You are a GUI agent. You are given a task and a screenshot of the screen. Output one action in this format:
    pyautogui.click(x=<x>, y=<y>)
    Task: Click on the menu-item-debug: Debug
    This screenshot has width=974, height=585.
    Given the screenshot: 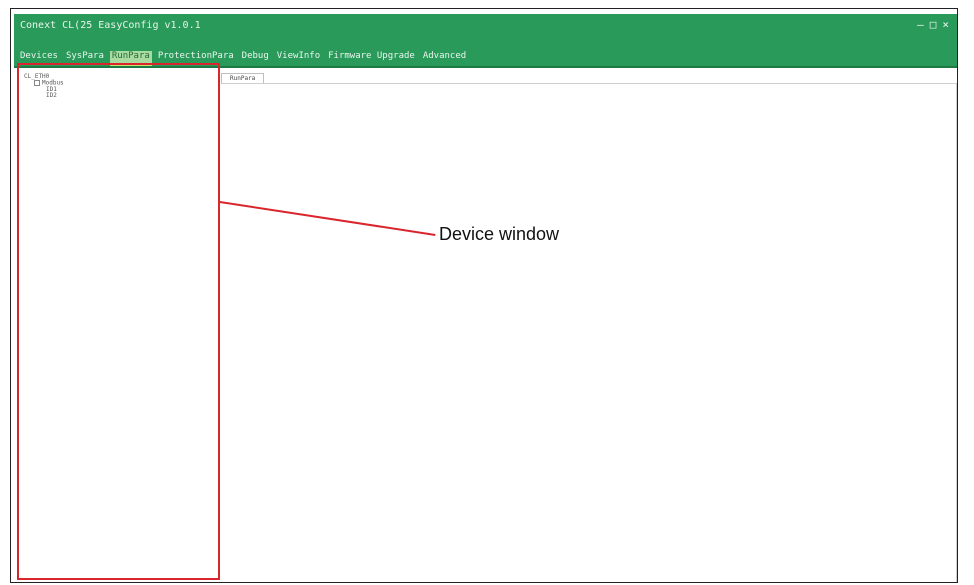 What is the action you would take?
    pyautogui.click(x=255, y=59)
    